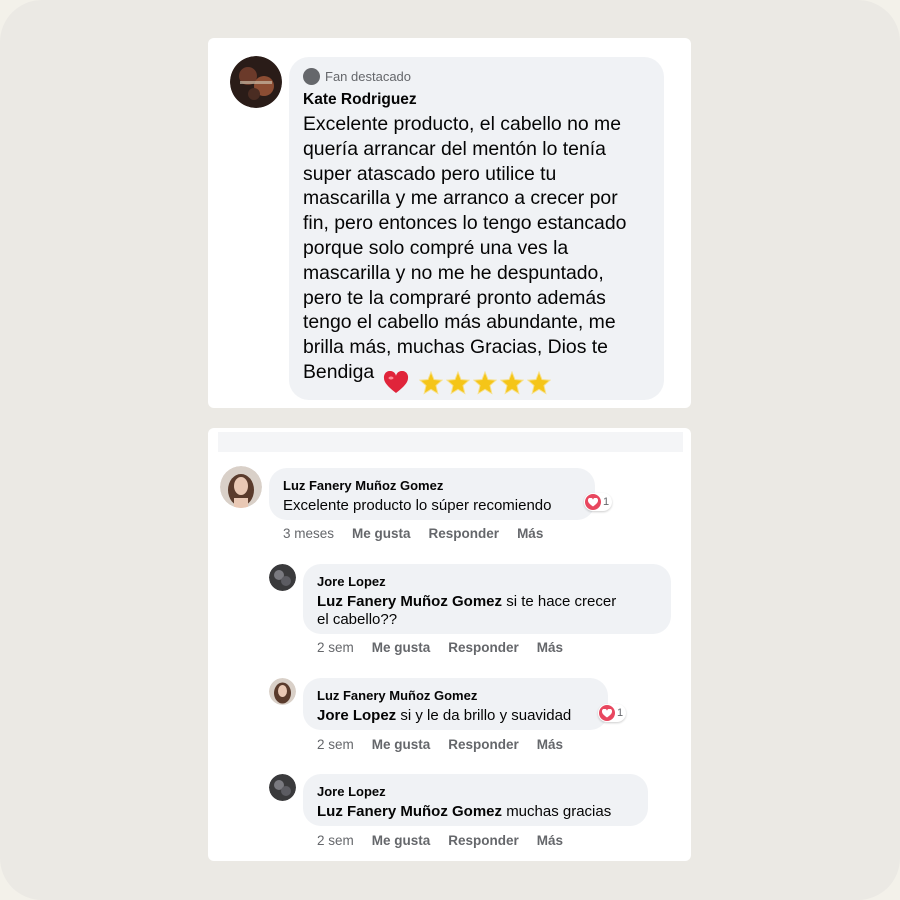 This screenshot has height=900, width=900. What do you see at coordinates (357, 619) in the screenshot?
I see `comment-body: el cabello??` at bounding box center [357, 619].